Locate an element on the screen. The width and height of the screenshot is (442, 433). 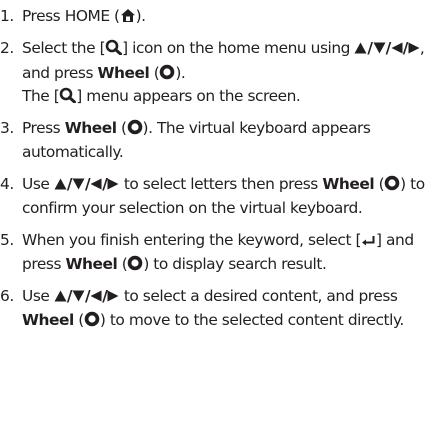
step-number: 1. is located at coordinates (7, 16).